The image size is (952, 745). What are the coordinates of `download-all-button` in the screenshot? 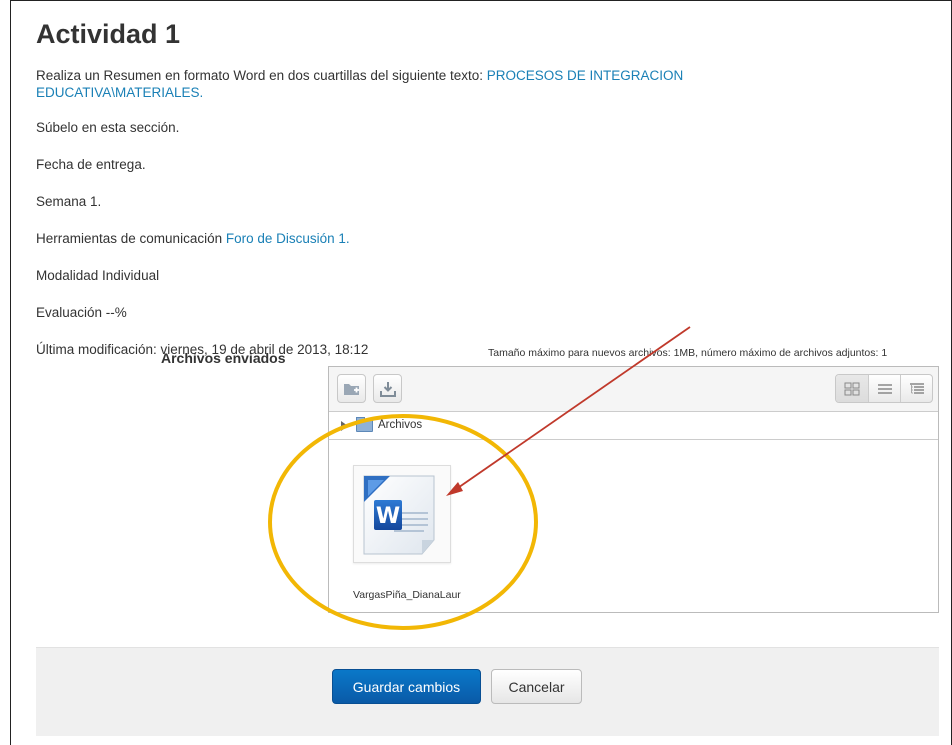 It's located at (387, 388).